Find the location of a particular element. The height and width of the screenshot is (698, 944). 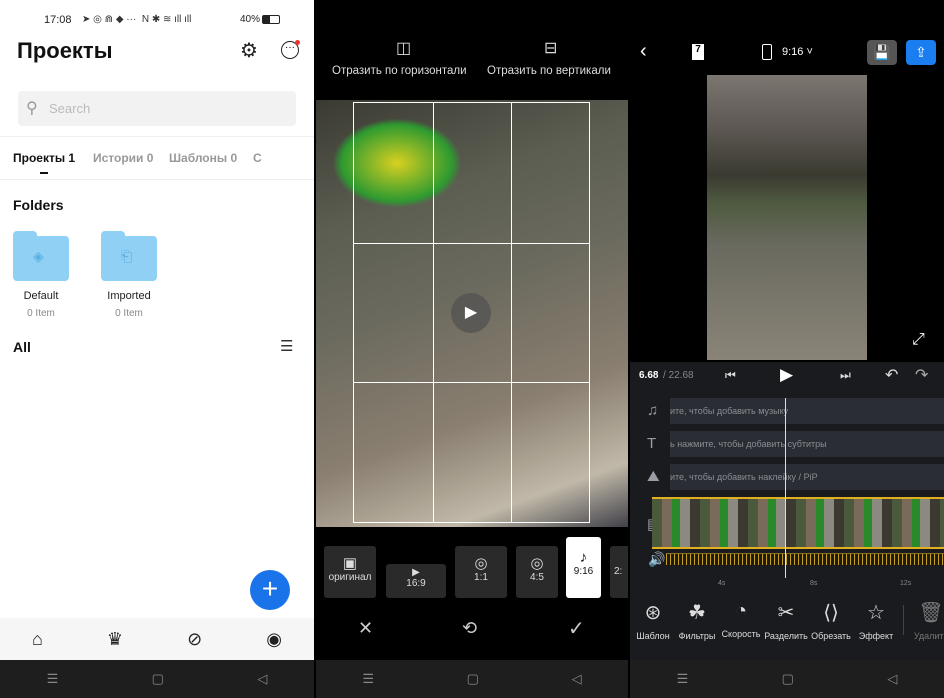

mirror-vertical-button: Отразить по вертикали is located at coordinates (549, 71).